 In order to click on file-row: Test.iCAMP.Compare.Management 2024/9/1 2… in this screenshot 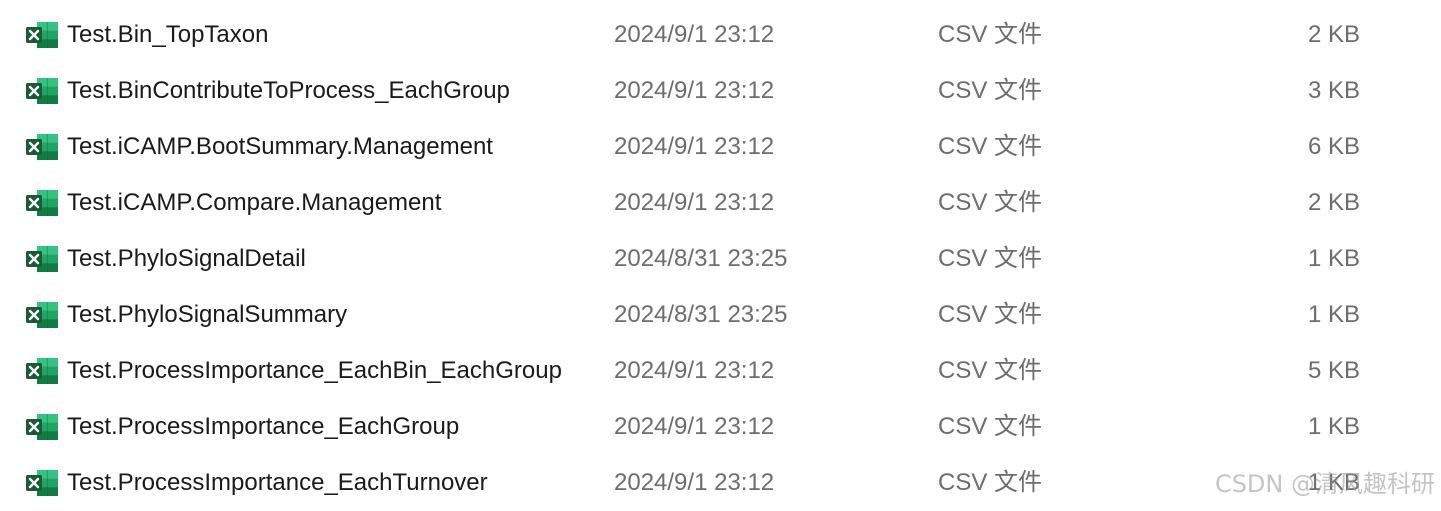, I will do `click(720, 203)`.